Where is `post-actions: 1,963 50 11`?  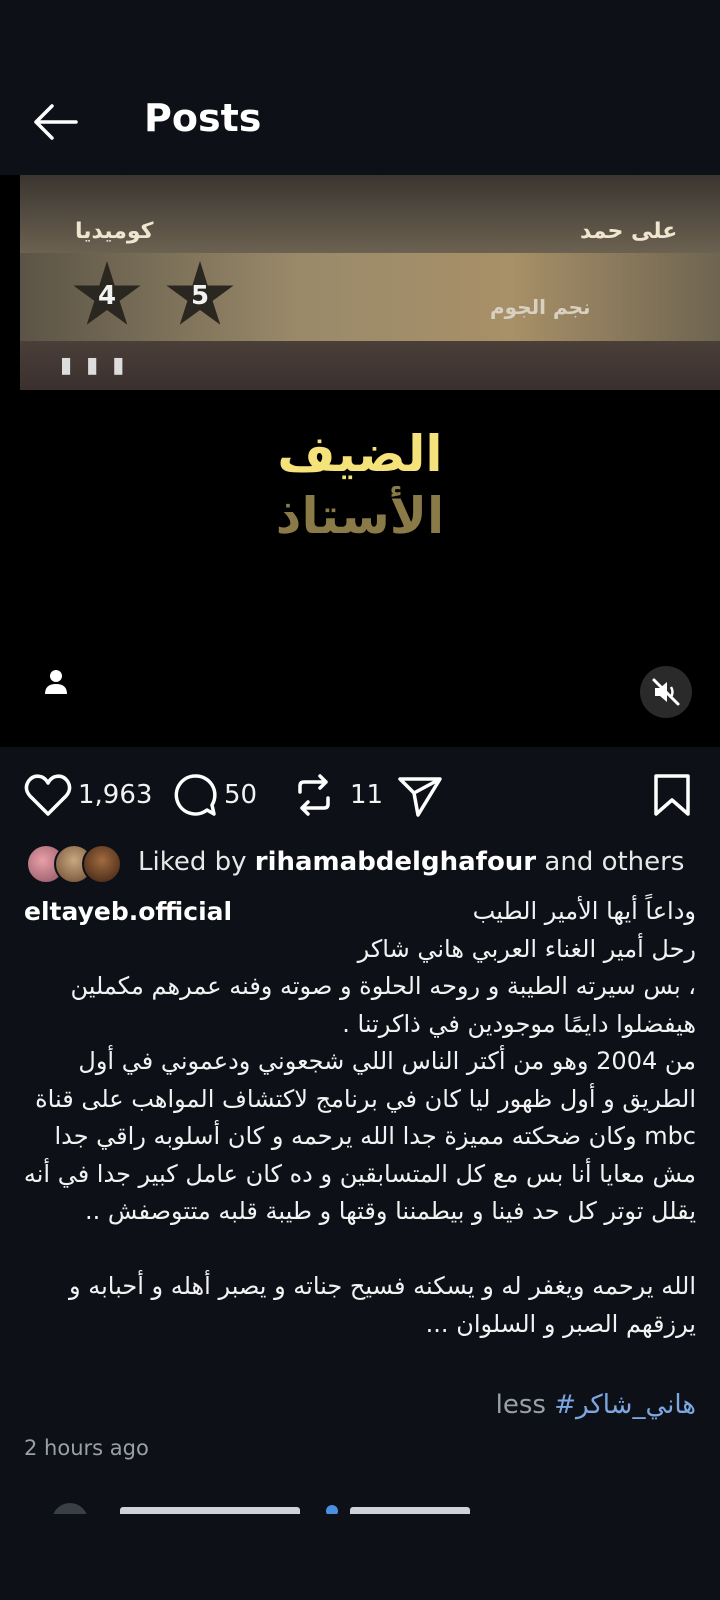 post-actions: 1,963 50 11 is located at coordinates (360, 795).